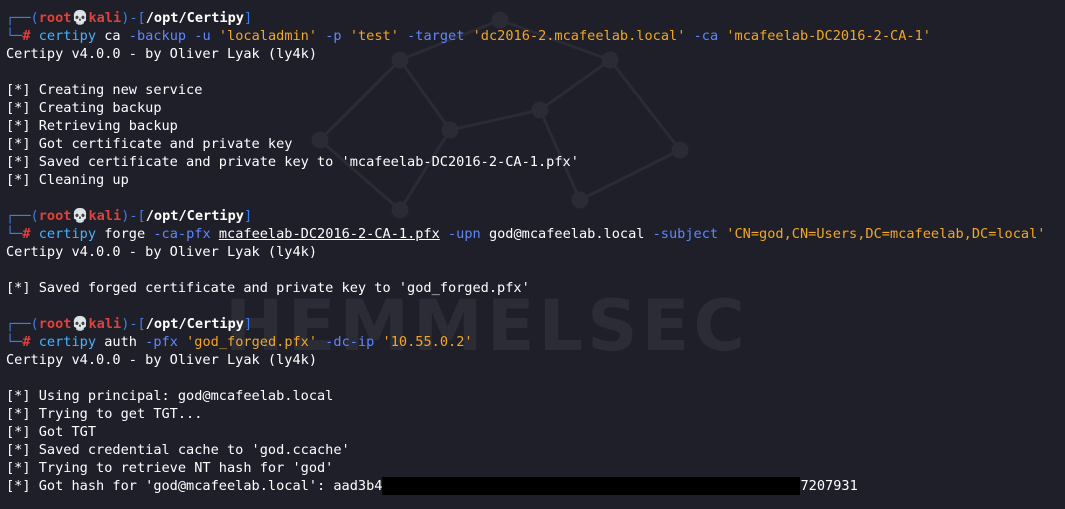 Image resolution: width=1065 pixels, height=509 pixels. What do you see at coordinates (170, 396) in the screenshot?
I see `output-line: [*] Using principal: god@mcafeelab.local` at bounding box center [170, 396].